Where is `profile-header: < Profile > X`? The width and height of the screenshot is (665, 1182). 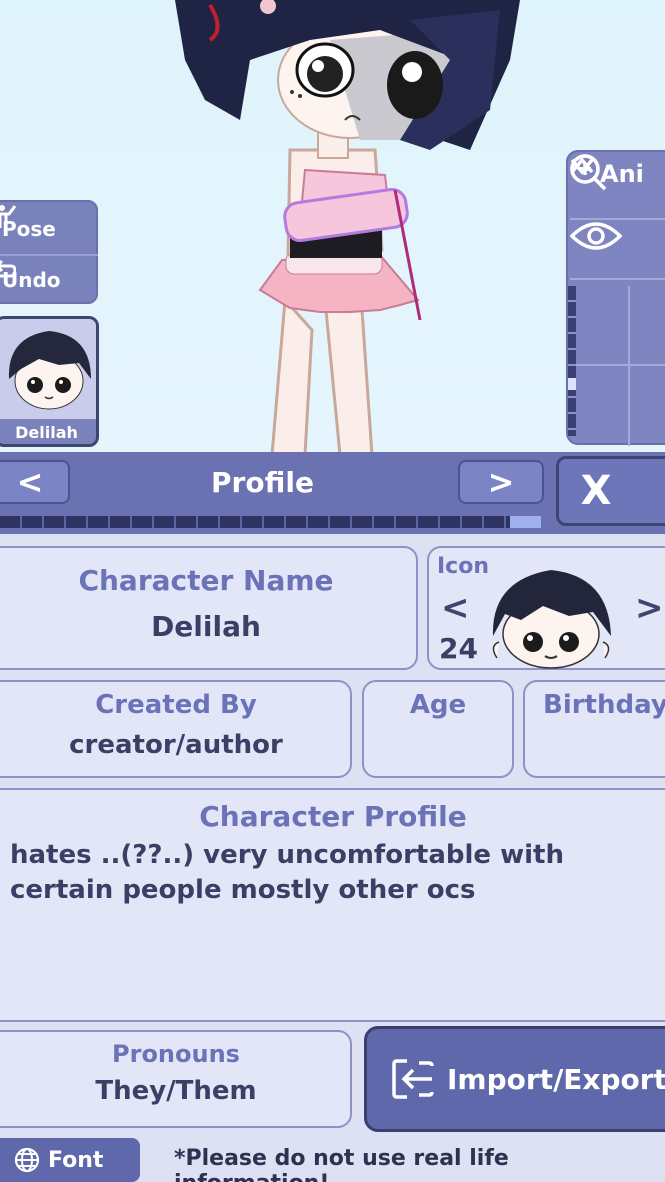
profile-header: < Profile > X is located at coordinates (332, 493).